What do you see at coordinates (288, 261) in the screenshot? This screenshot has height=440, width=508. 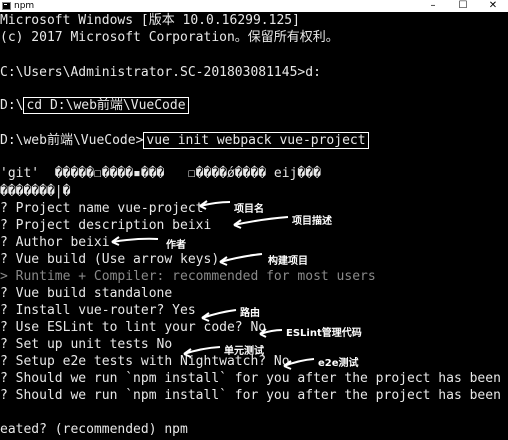 I see `annotation-vue-build: 构建项目` at bounding box center [288, 261].